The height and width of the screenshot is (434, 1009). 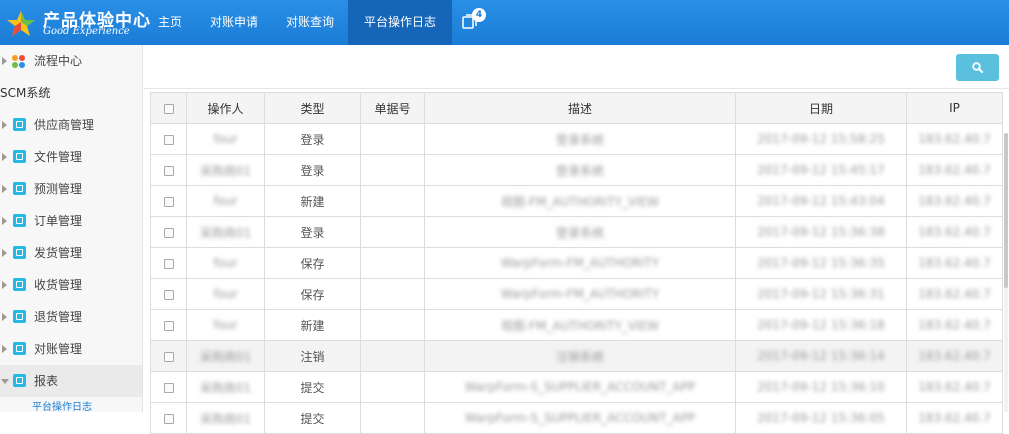 What do you see at coordinates (71, 381) in the screenshot?
I see `sidebar-item-report: 报表` at bounding box center [71, 381].